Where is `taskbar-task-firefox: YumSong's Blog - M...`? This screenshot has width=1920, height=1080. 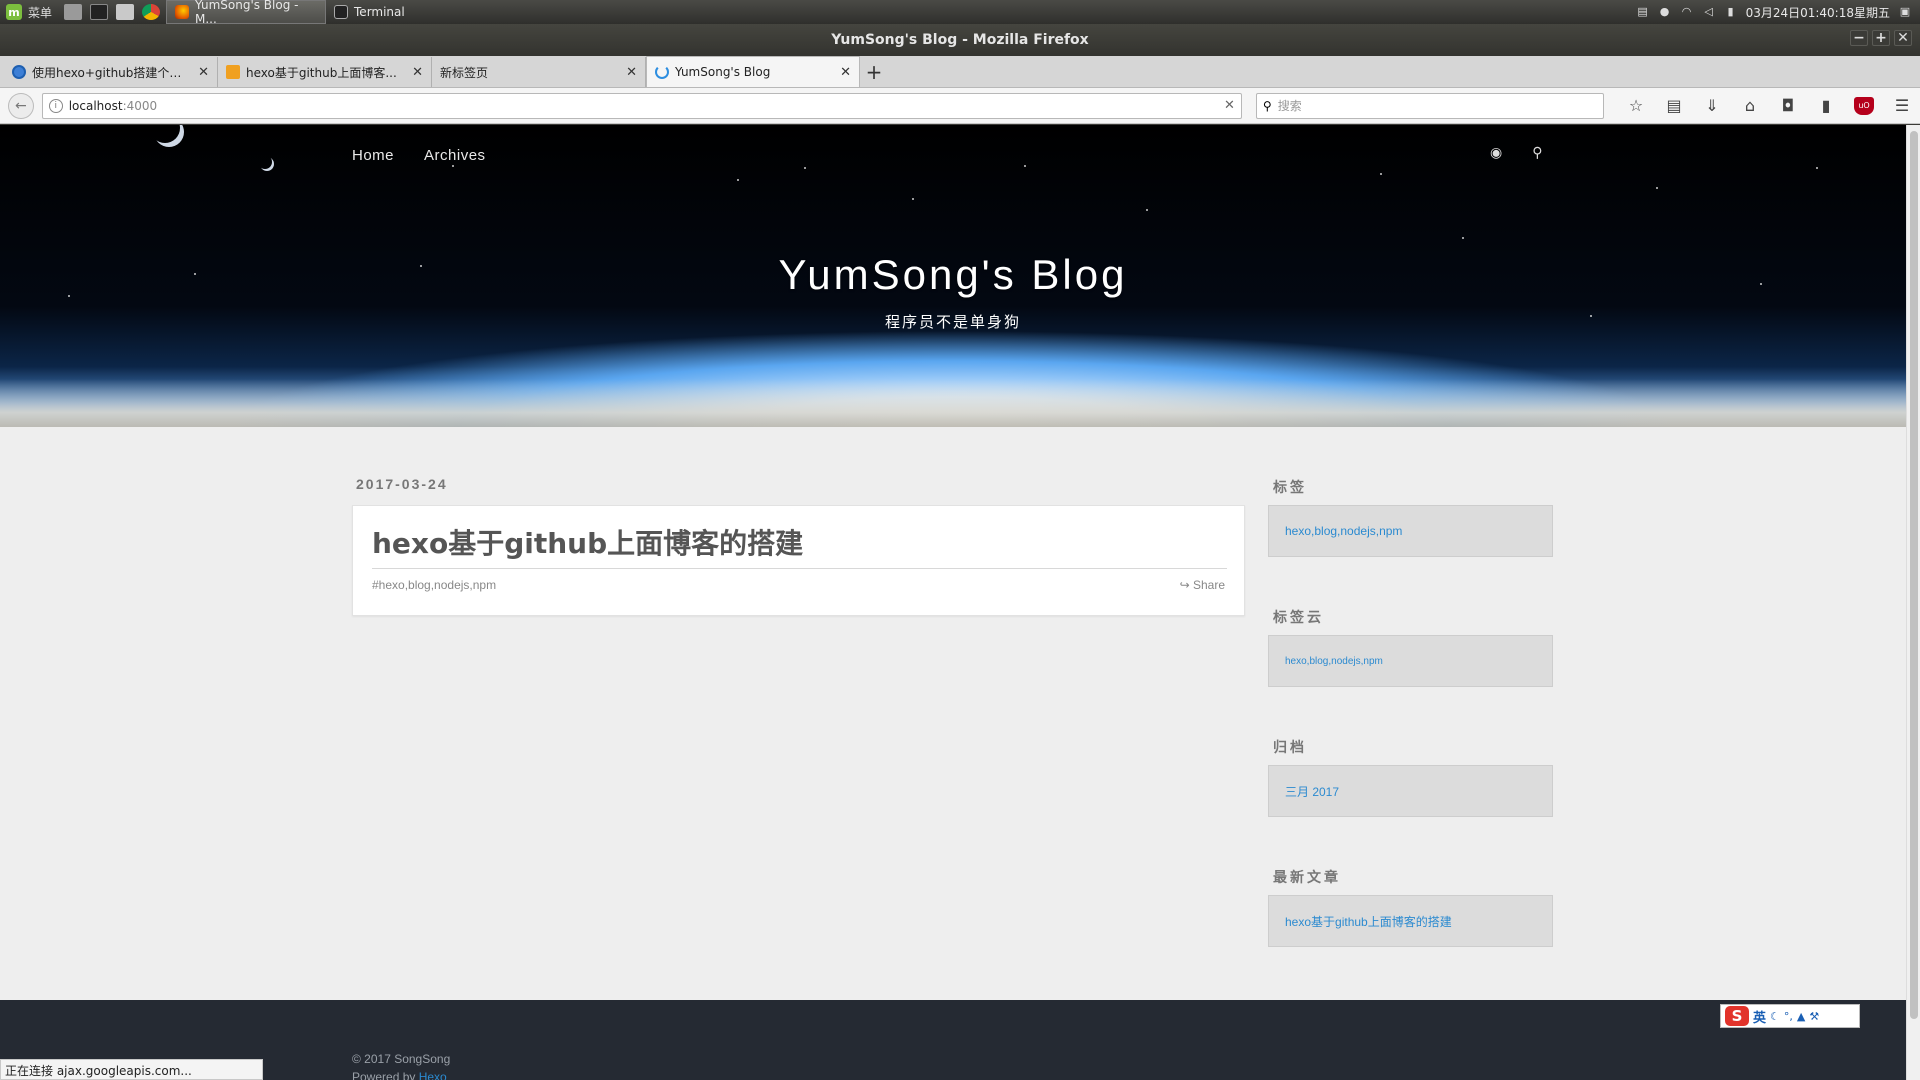
taskbar-task-firefox: YumSong's Blog - M... is located at coordinates (246, 13).